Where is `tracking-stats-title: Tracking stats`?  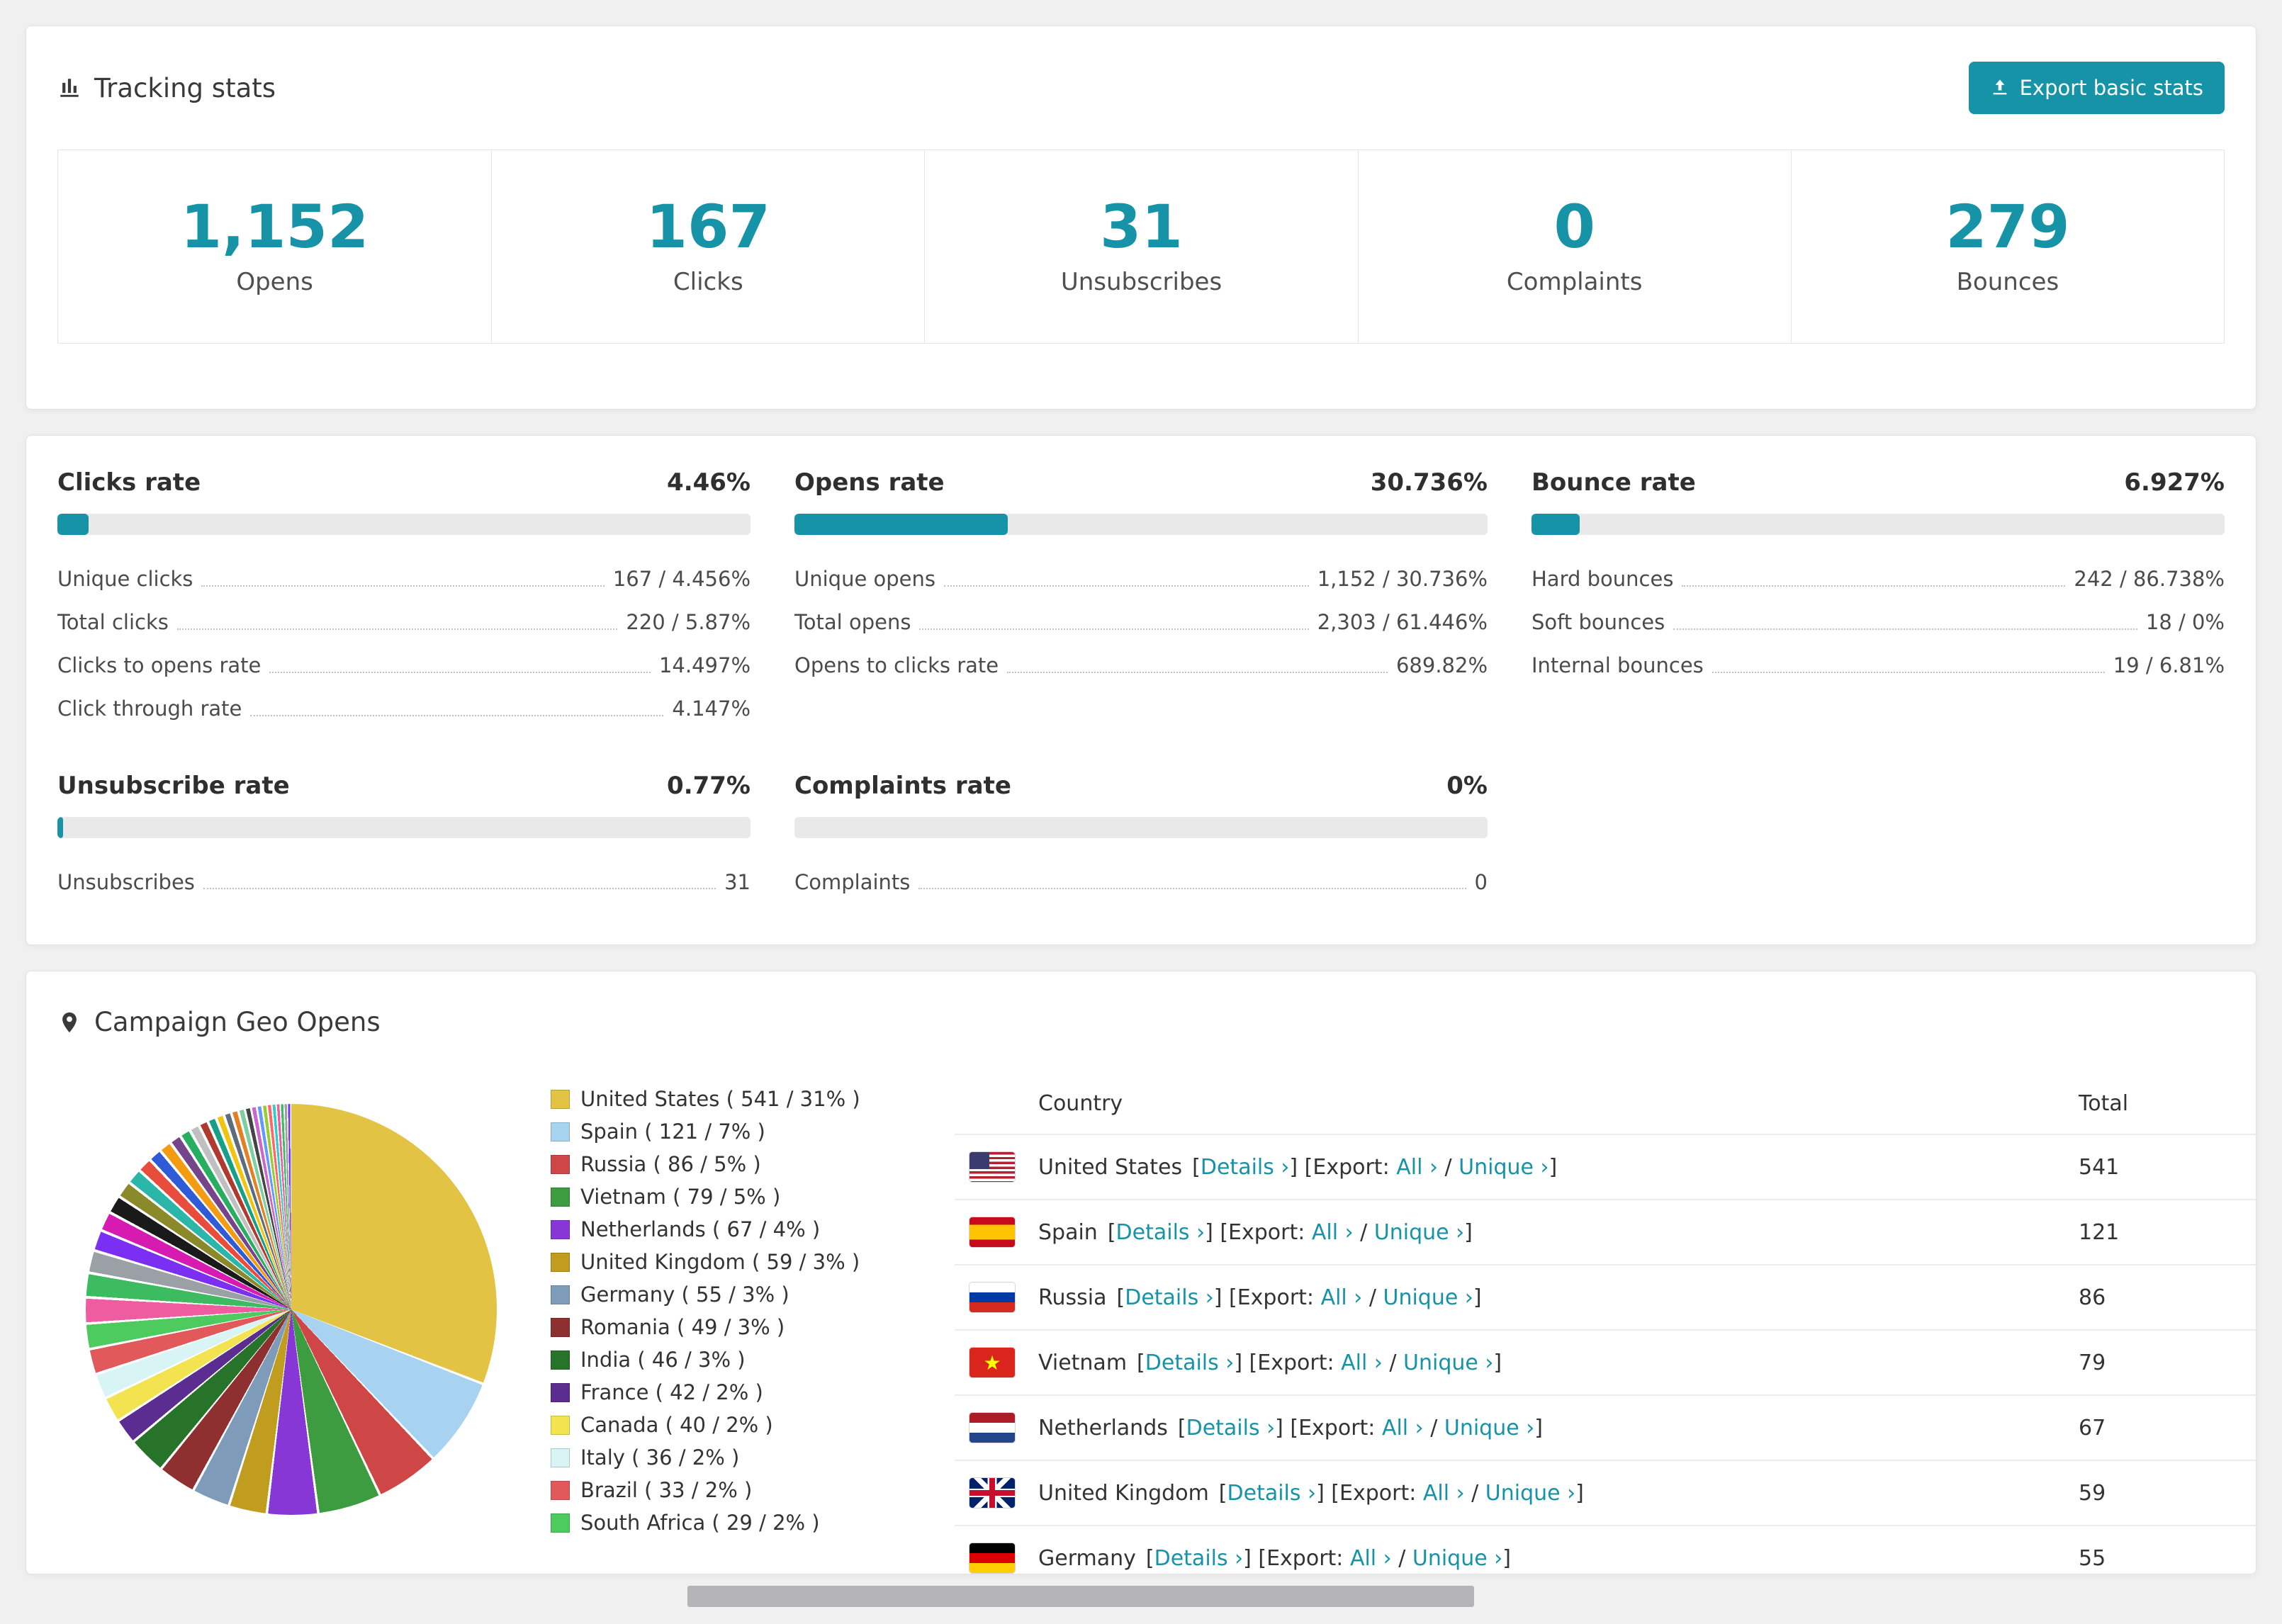
tracking-stats-title: Tracking stats is located at coordinates (185, 88).